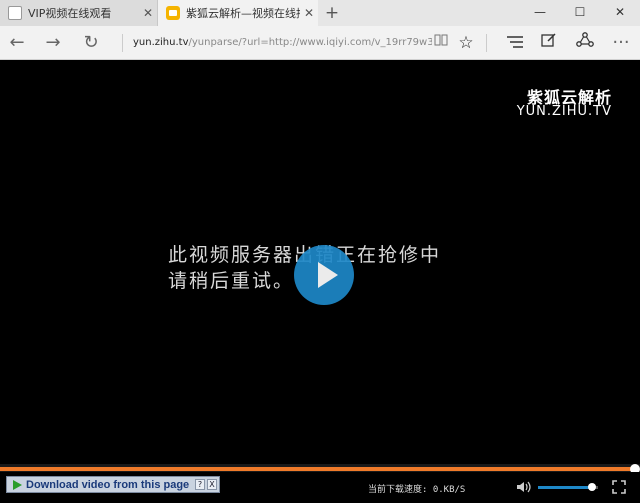  Describe the element at coordinates (417, 490) in the screenshot. I see `download-speed: 当前下载速度: 0.KB/S` at that location.